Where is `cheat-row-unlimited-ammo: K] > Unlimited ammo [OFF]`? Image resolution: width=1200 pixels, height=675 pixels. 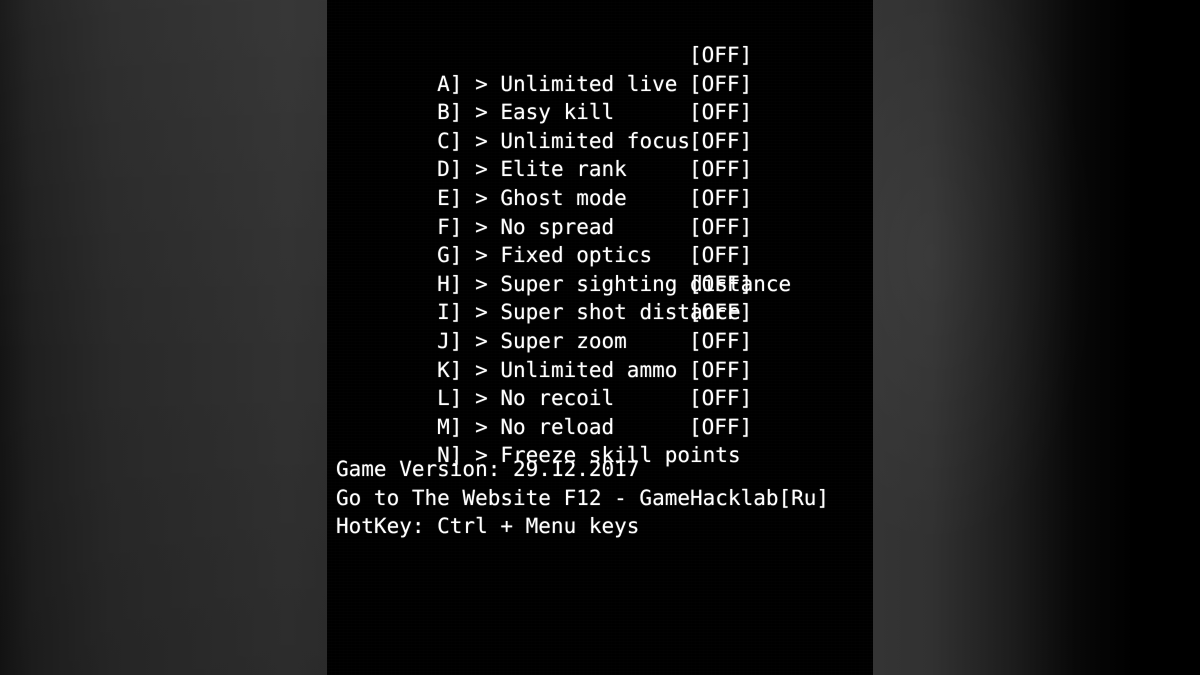 cheat-row-unlimited-ammo: K] > Unlimited ammo [OFF] is located at coordinates (600, 354).